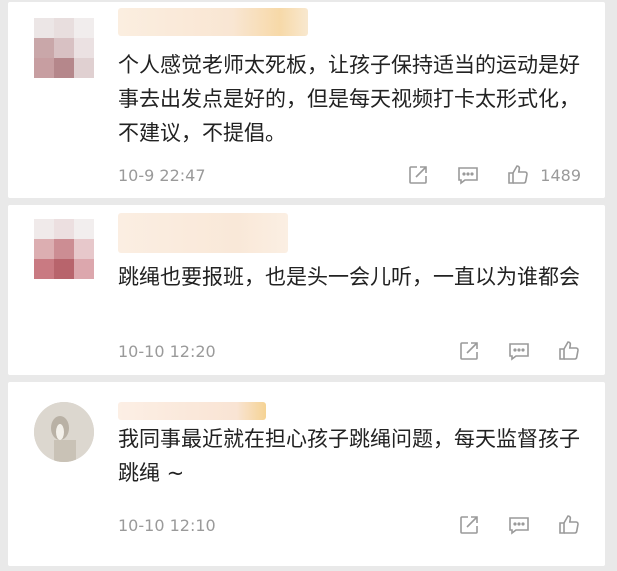  I want to click on avatar-image, so click(64, 432).